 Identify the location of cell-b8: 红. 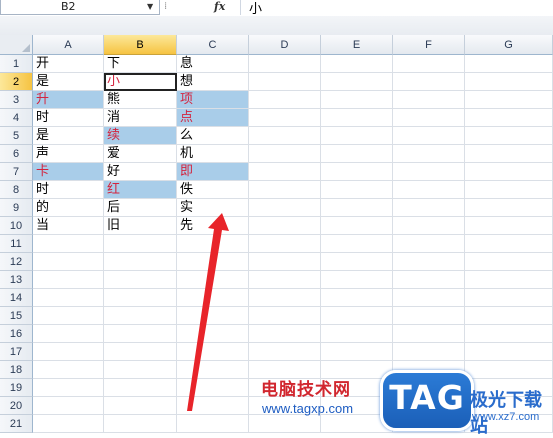
(140, 190).